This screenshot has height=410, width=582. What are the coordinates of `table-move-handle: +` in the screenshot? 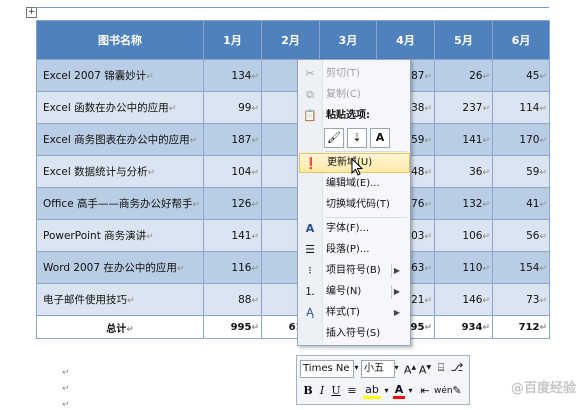 It's located at (31, 12).